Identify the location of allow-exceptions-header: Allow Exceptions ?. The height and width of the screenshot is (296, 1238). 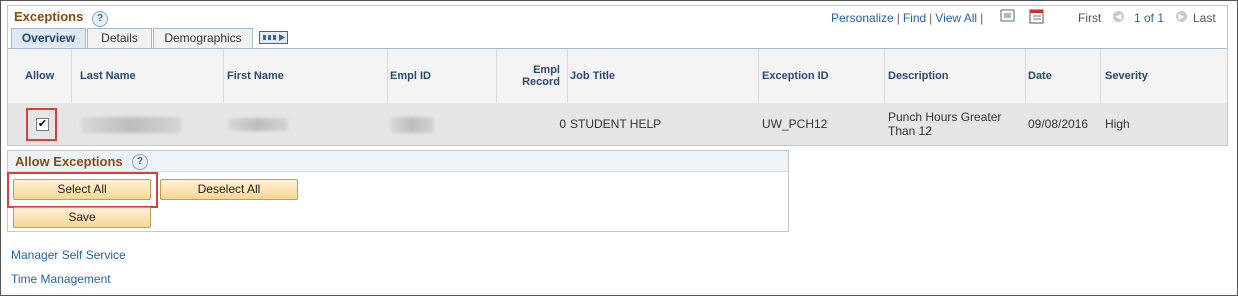
(398, 161).